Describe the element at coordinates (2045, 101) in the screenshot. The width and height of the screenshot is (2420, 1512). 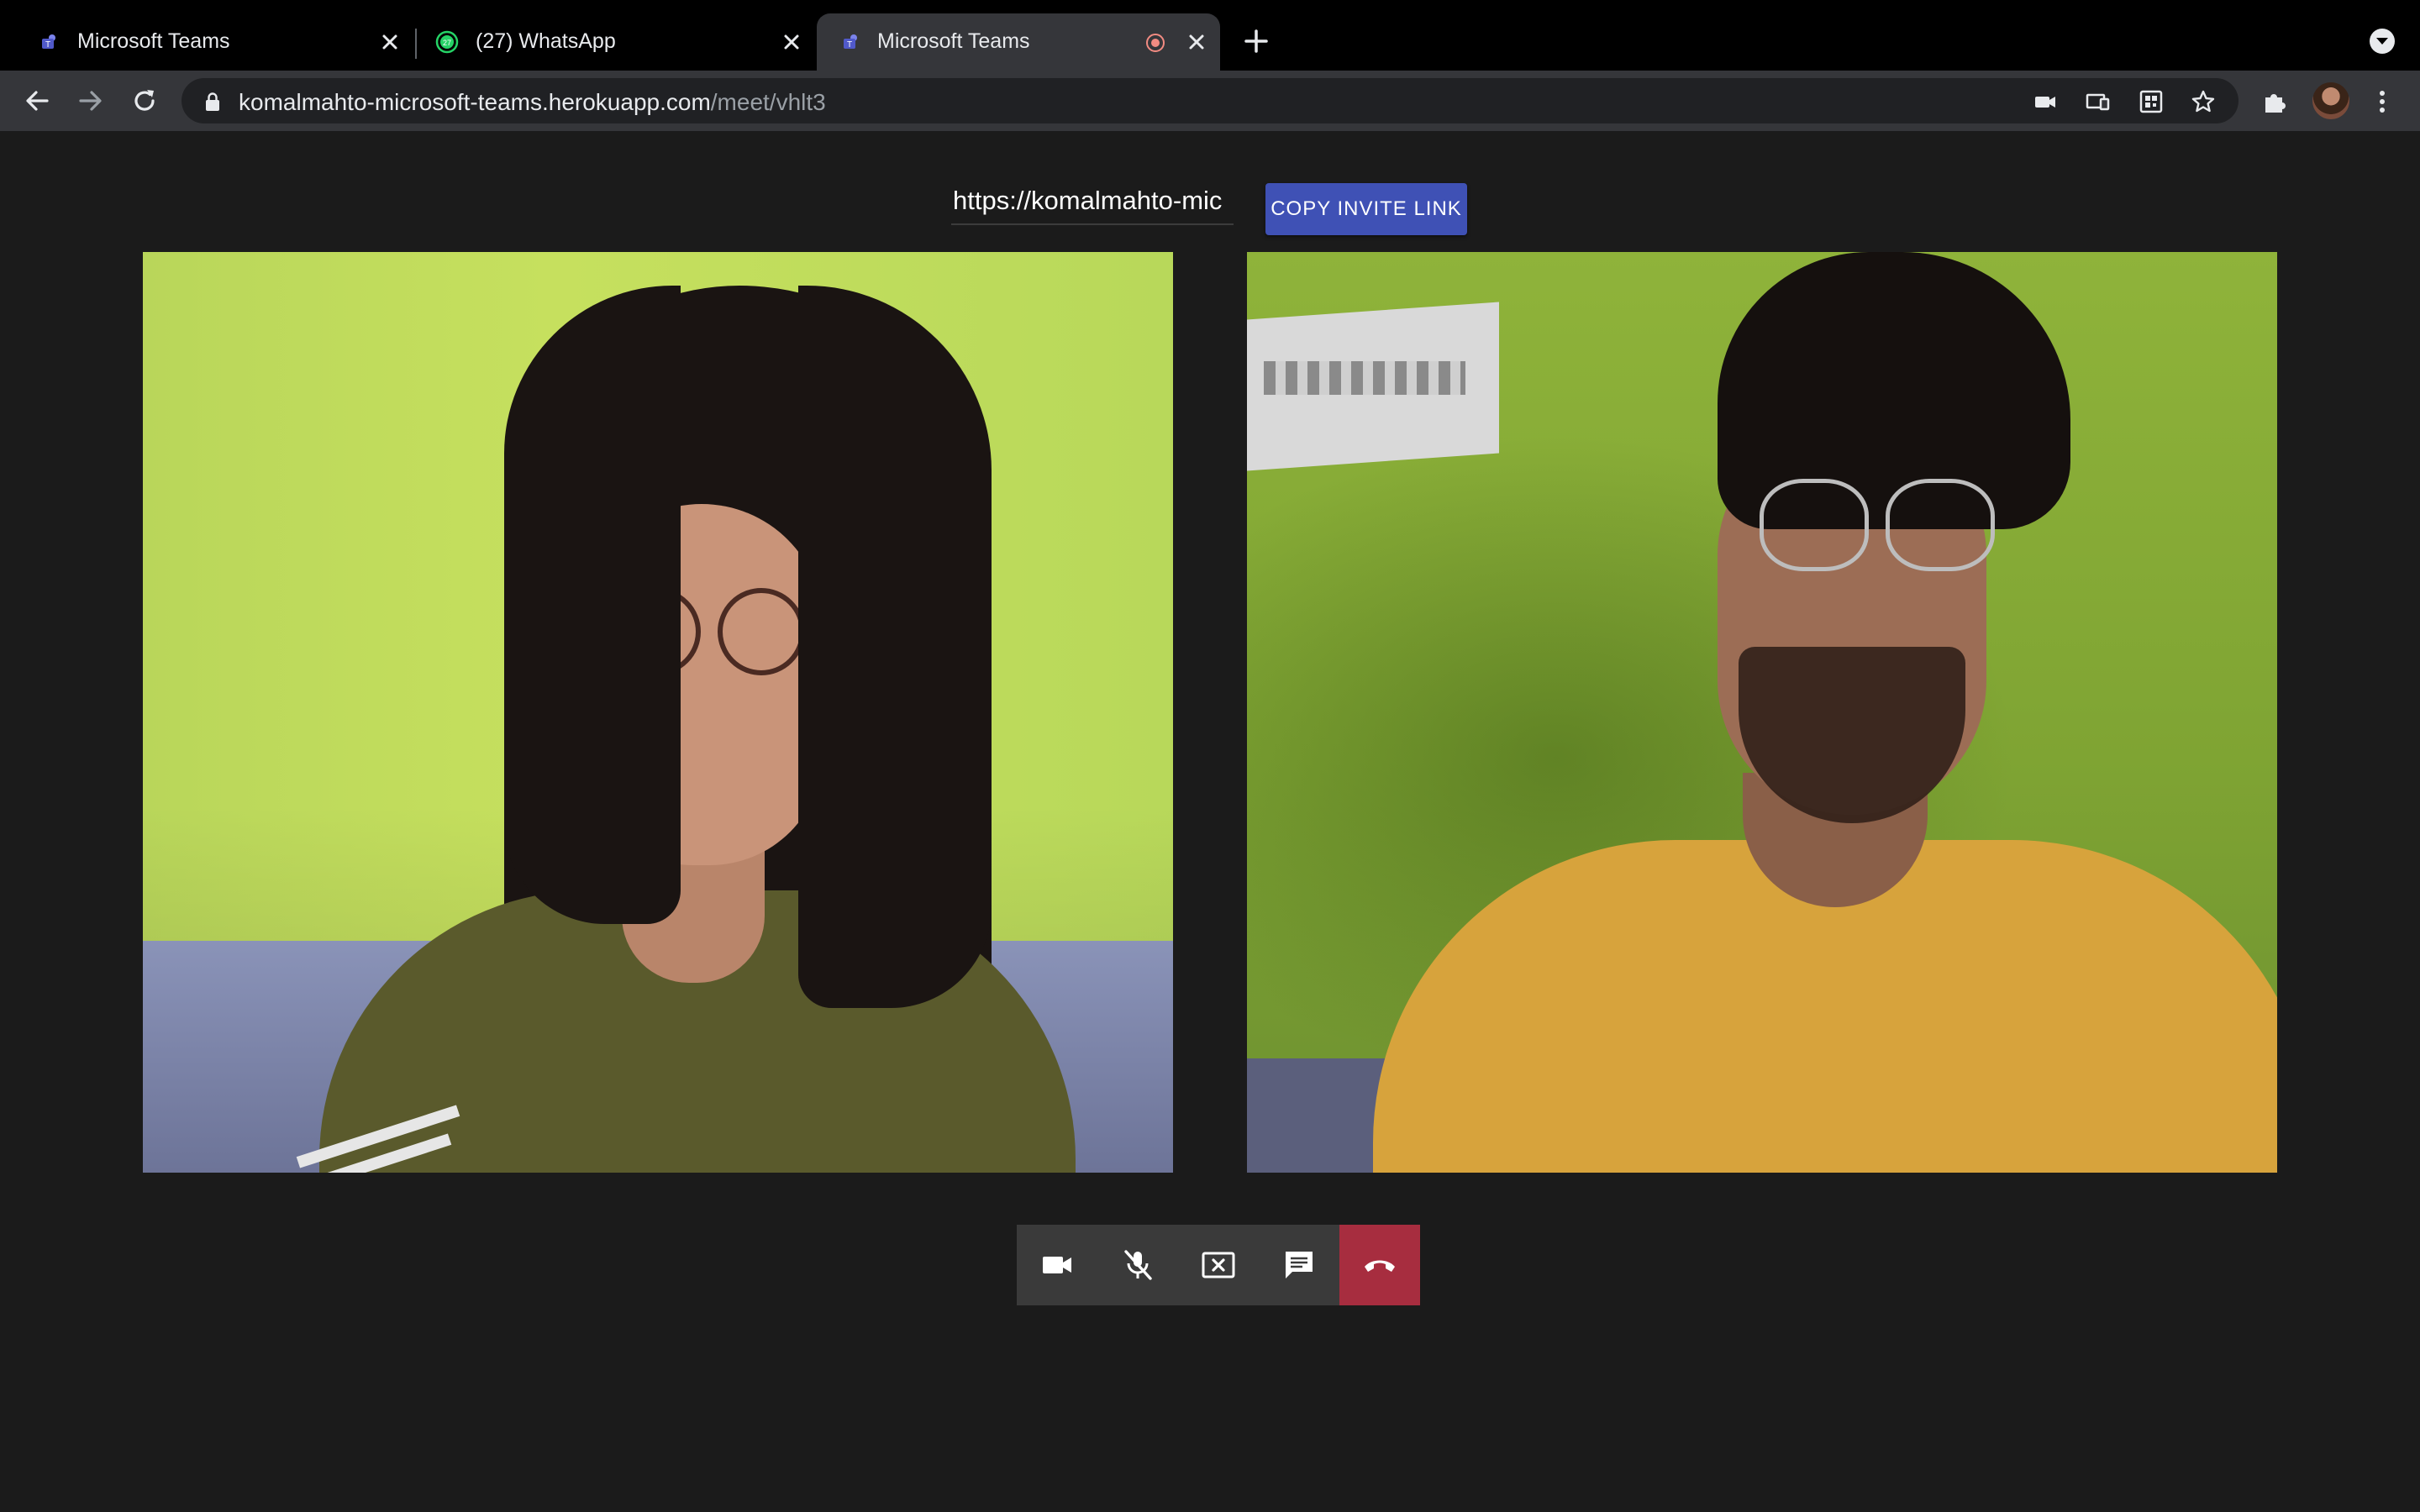
I see `camera-in-use-icon` at that location.